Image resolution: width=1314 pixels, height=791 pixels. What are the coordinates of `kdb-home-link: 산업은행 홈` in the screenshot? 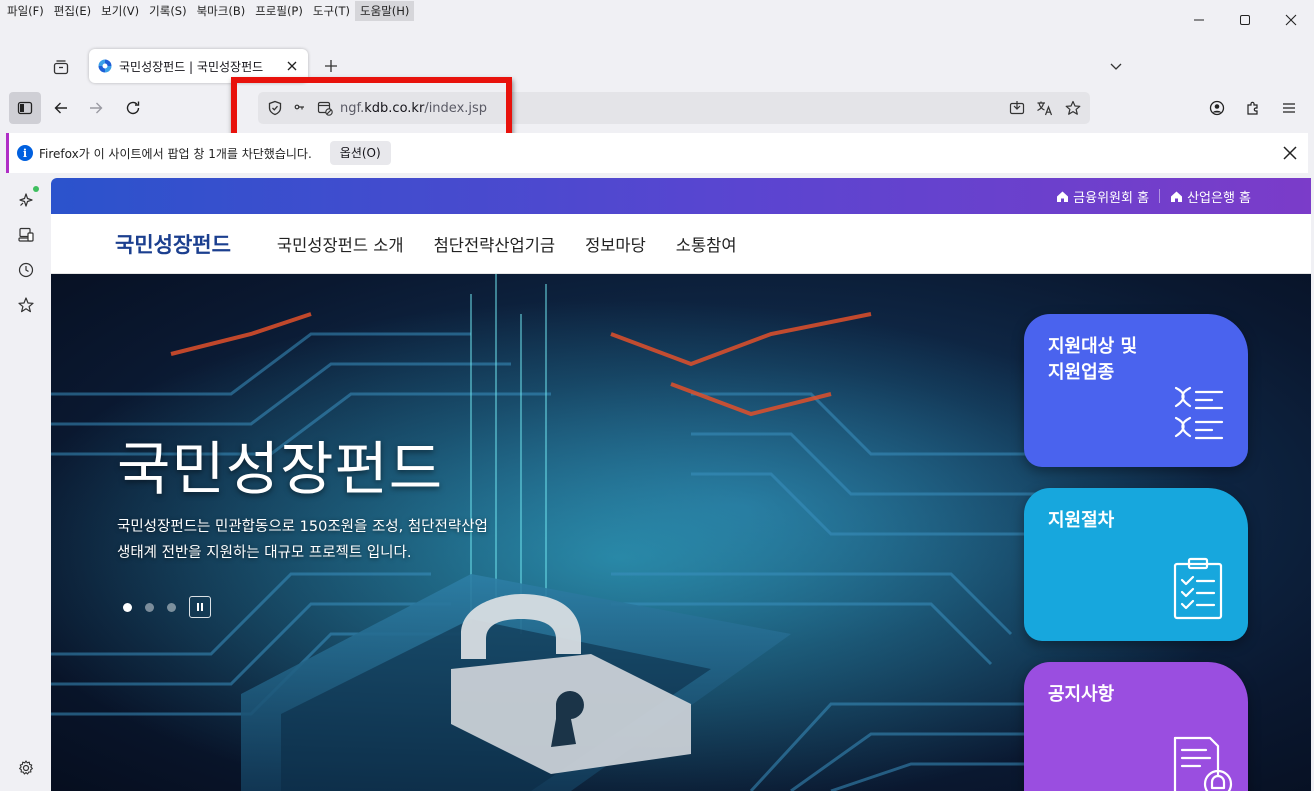 It's located at (1210, 196).